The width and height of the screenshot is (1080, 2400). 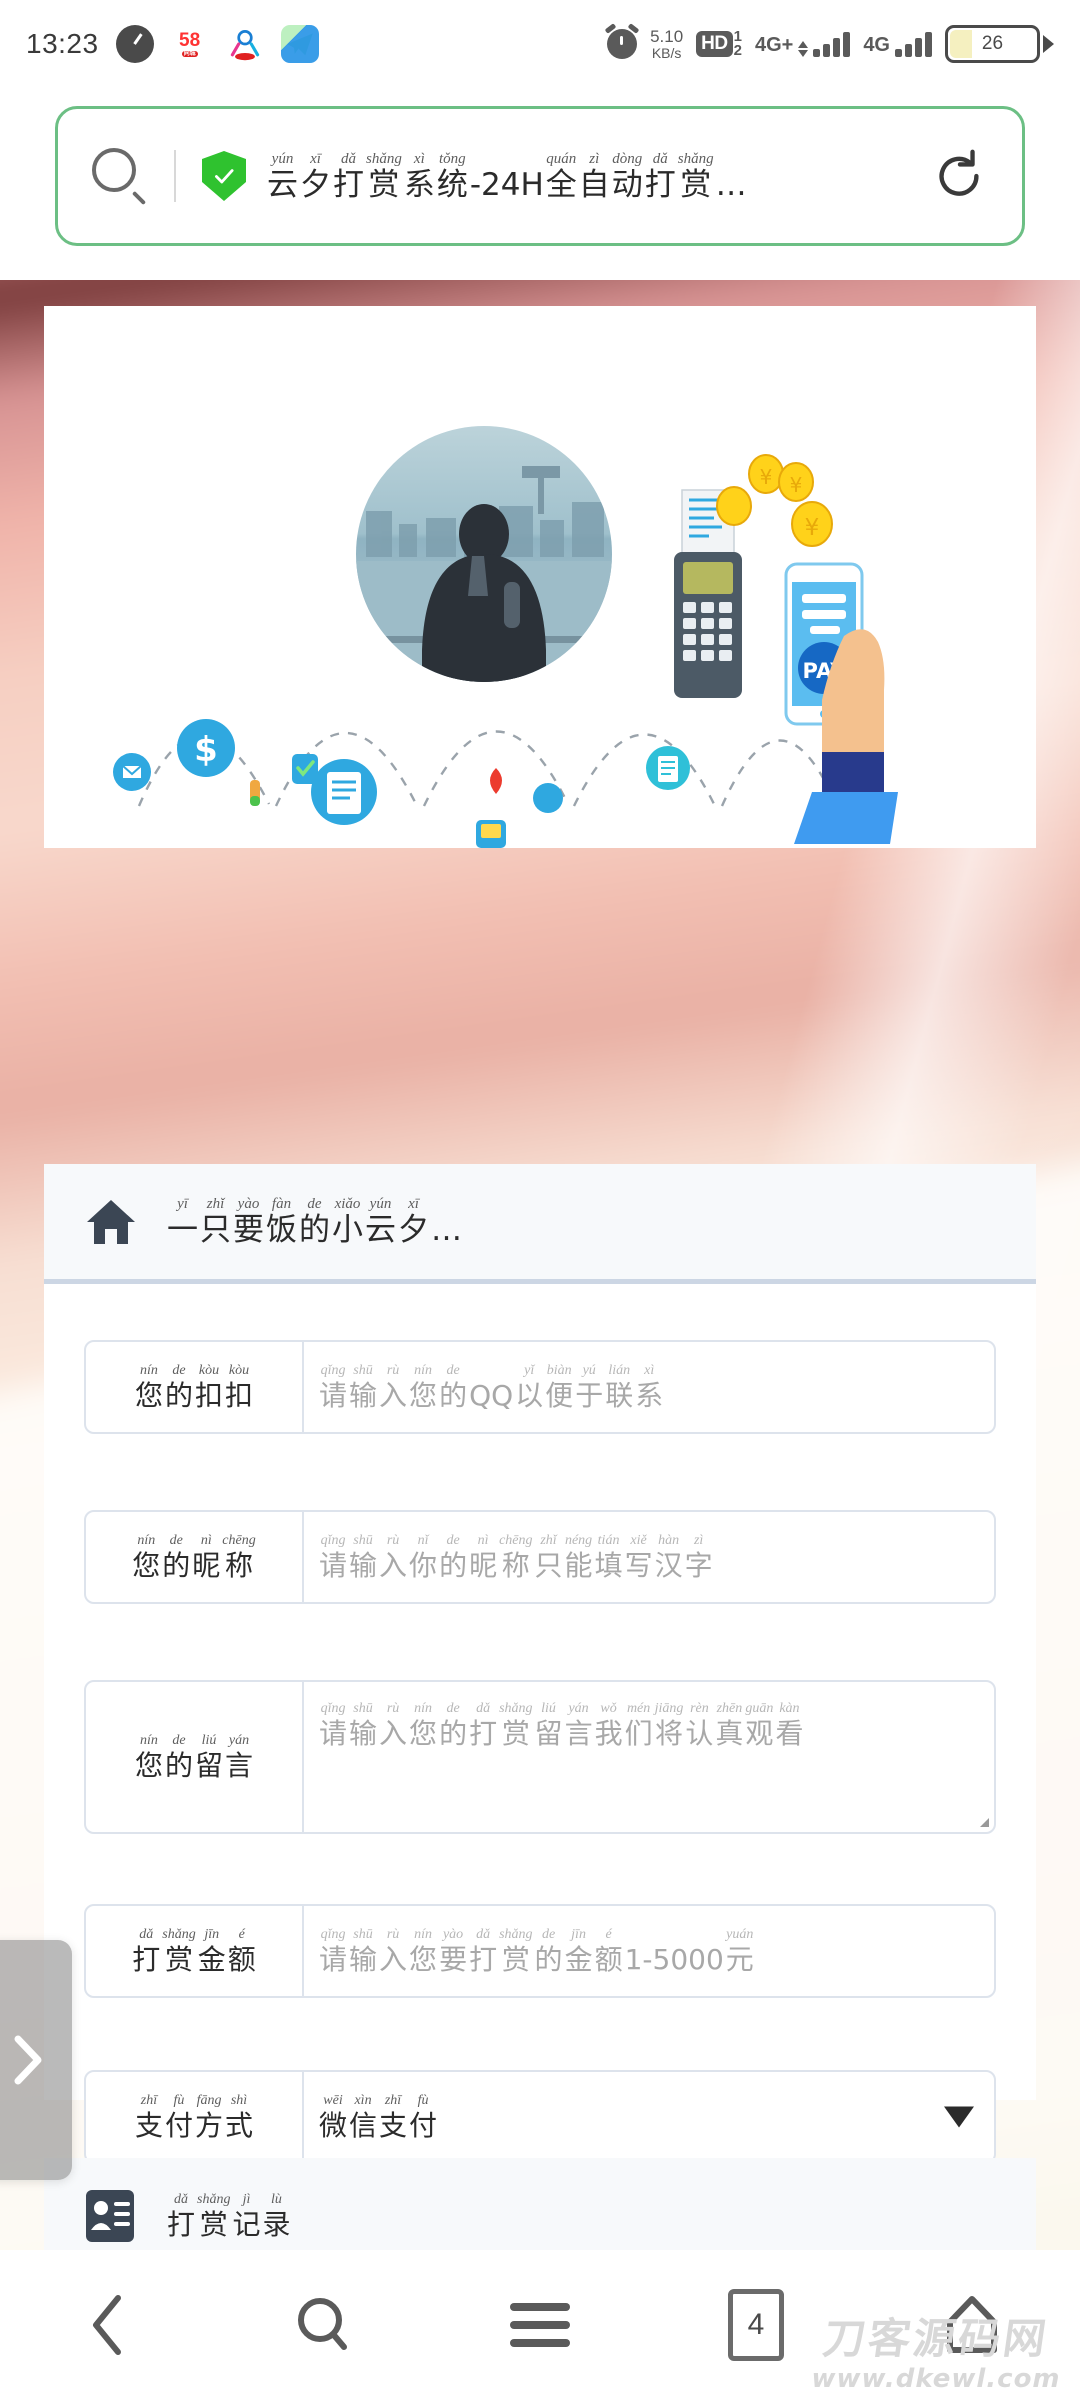 What do you see at coordinates (529, 1387) in the screenshot?
I see `ruby-char: yǐ 以` at bounding box center [529, 1387].